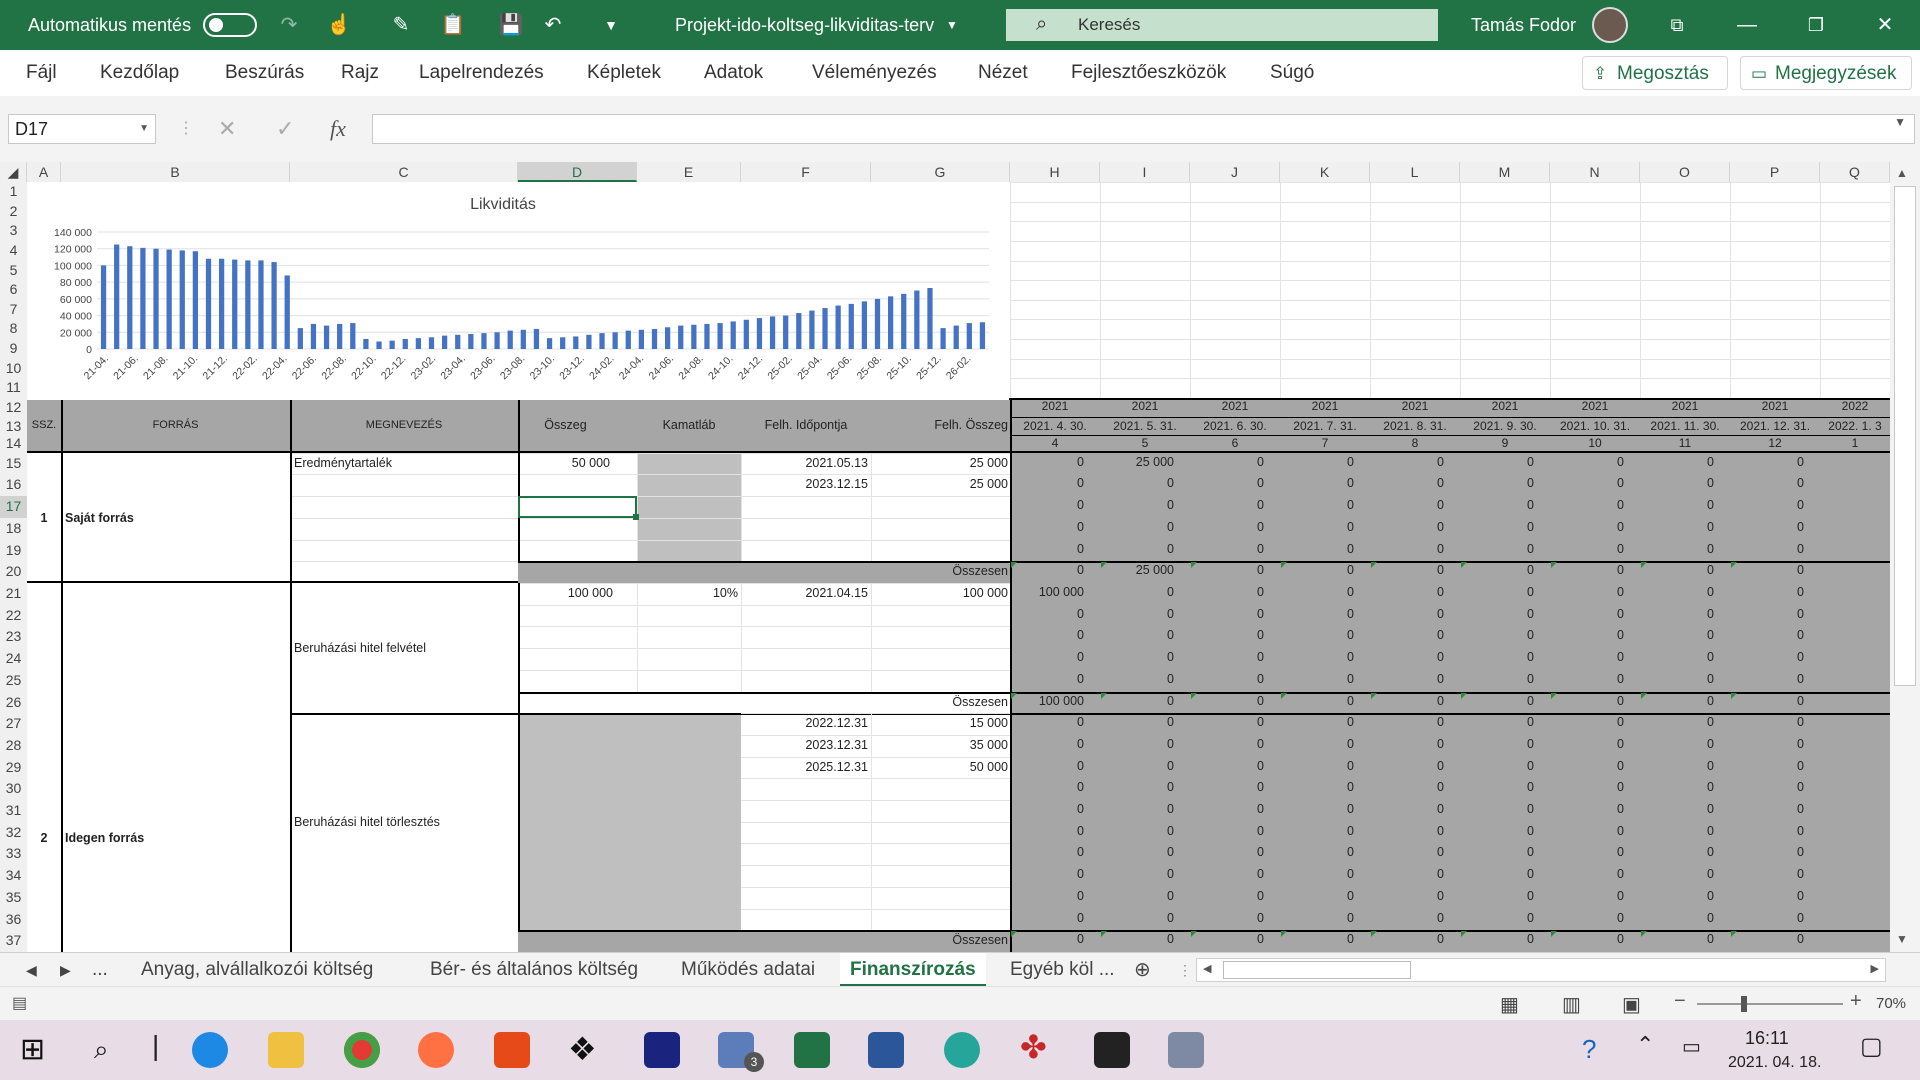 This screenshot has height=1080, width=1920. I want to click on col-header-j: J, so click(1235, 172).